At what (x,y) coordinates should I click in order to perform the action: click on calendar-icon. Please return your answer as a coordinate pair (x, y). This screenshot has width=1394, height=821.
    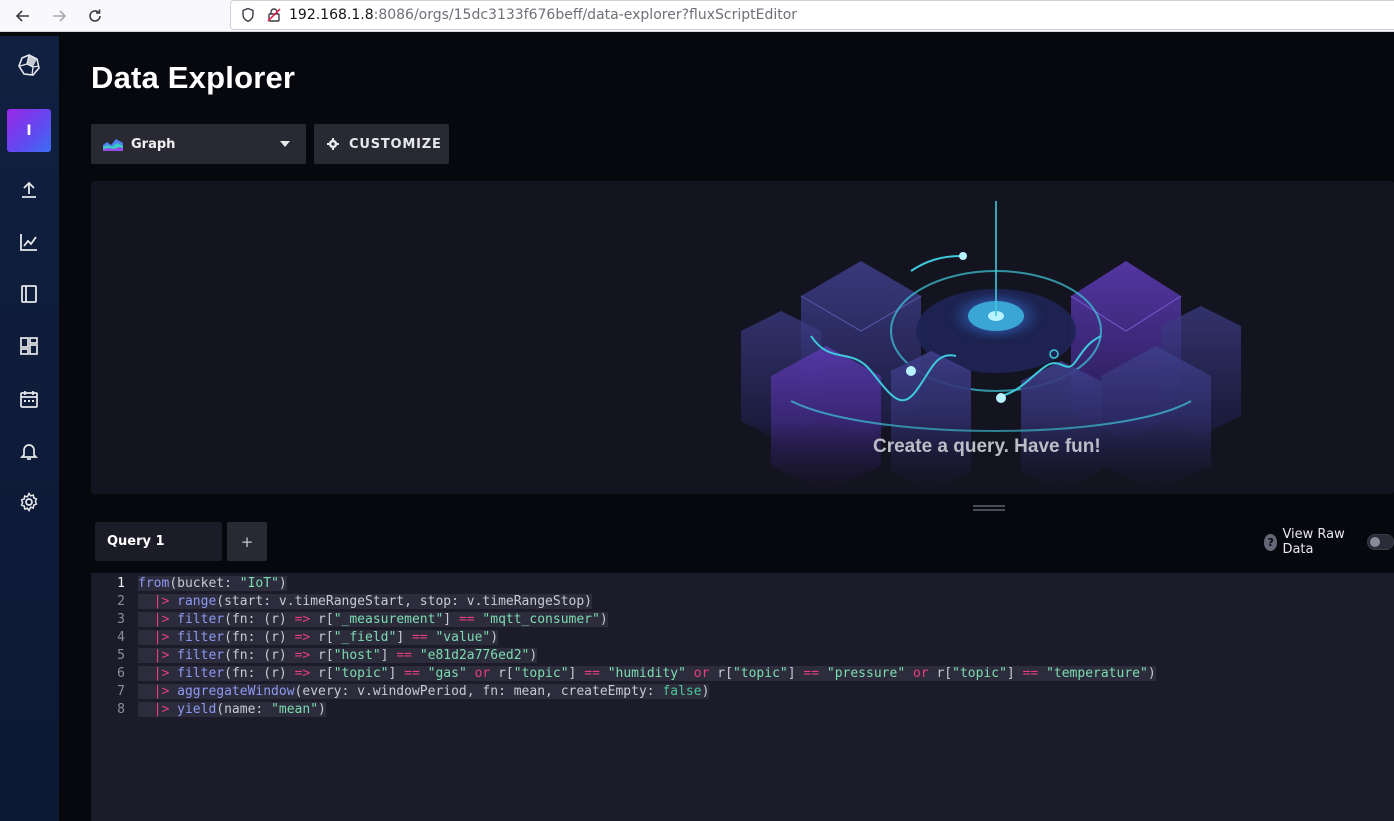
    Looking at the image, I should click on (29, 399).